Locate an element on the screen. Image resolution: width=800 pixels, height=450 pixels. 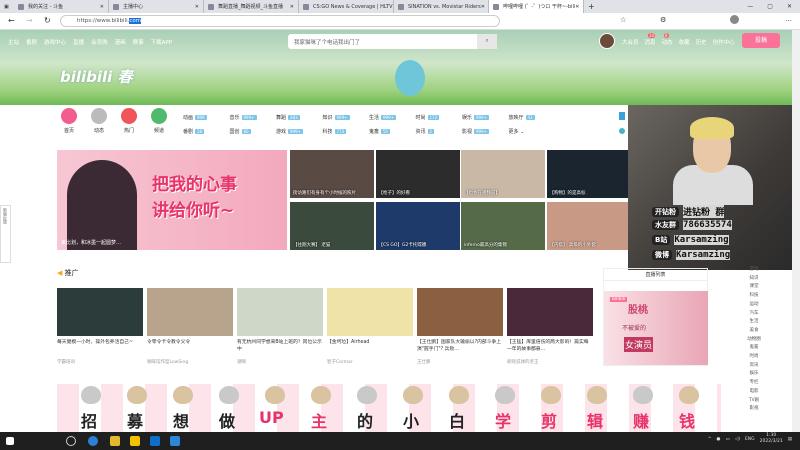
tab-5: 哔哩哔哩 (゜-゜)つロ 干杯~-bili ✕ is located at coordinates (536, 6).